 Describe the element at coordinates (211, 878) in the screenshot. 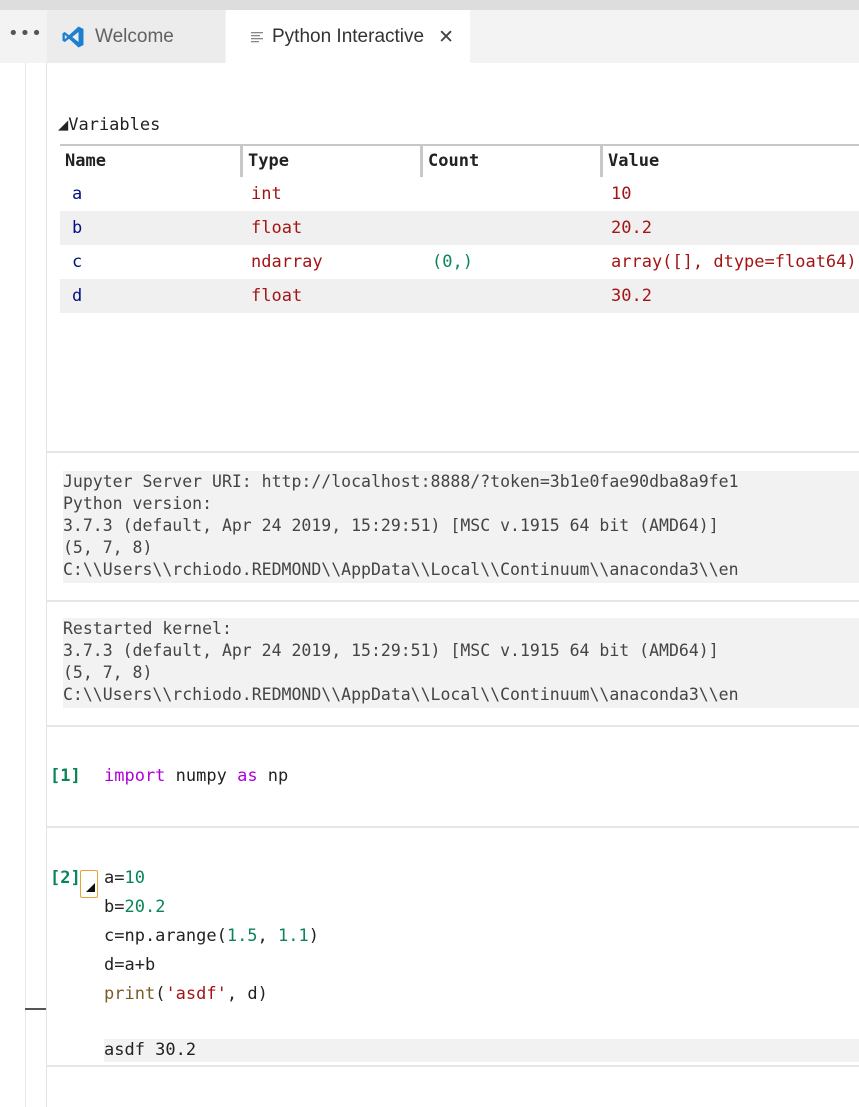

I see `code-line: a=10` at that location.